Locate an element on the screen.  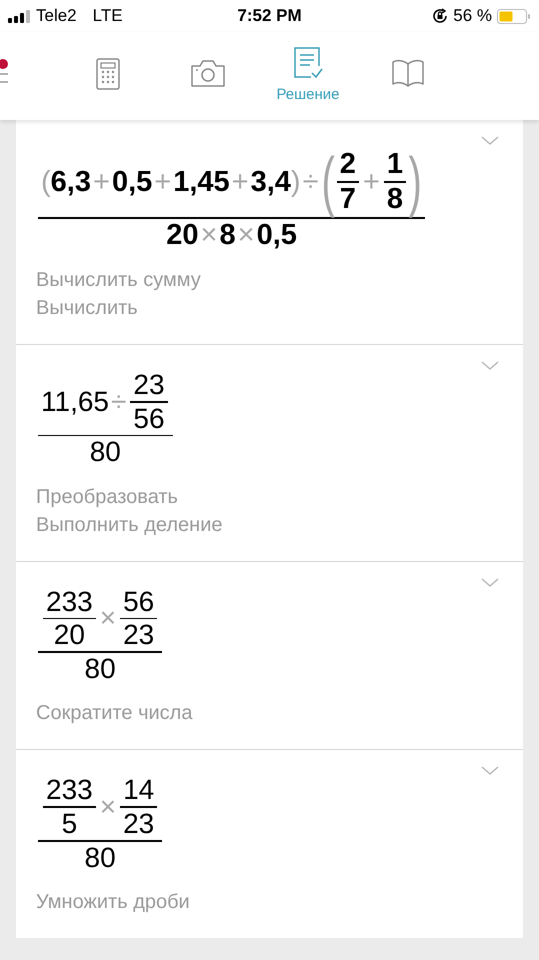
rotation-lock-icon is located at coordinates (440, 16).